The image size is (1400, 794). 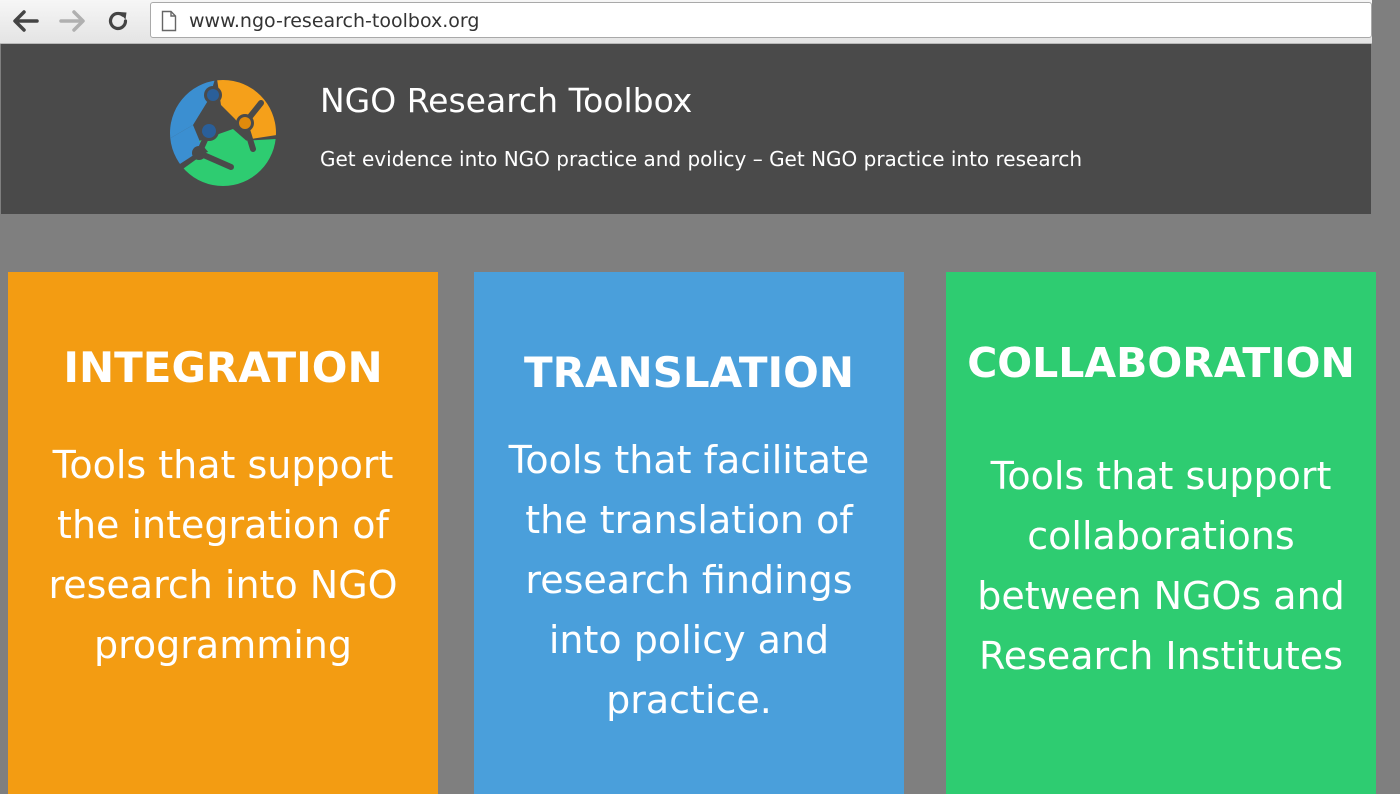 I want to click on forward-button, so click(x=72, y=21).